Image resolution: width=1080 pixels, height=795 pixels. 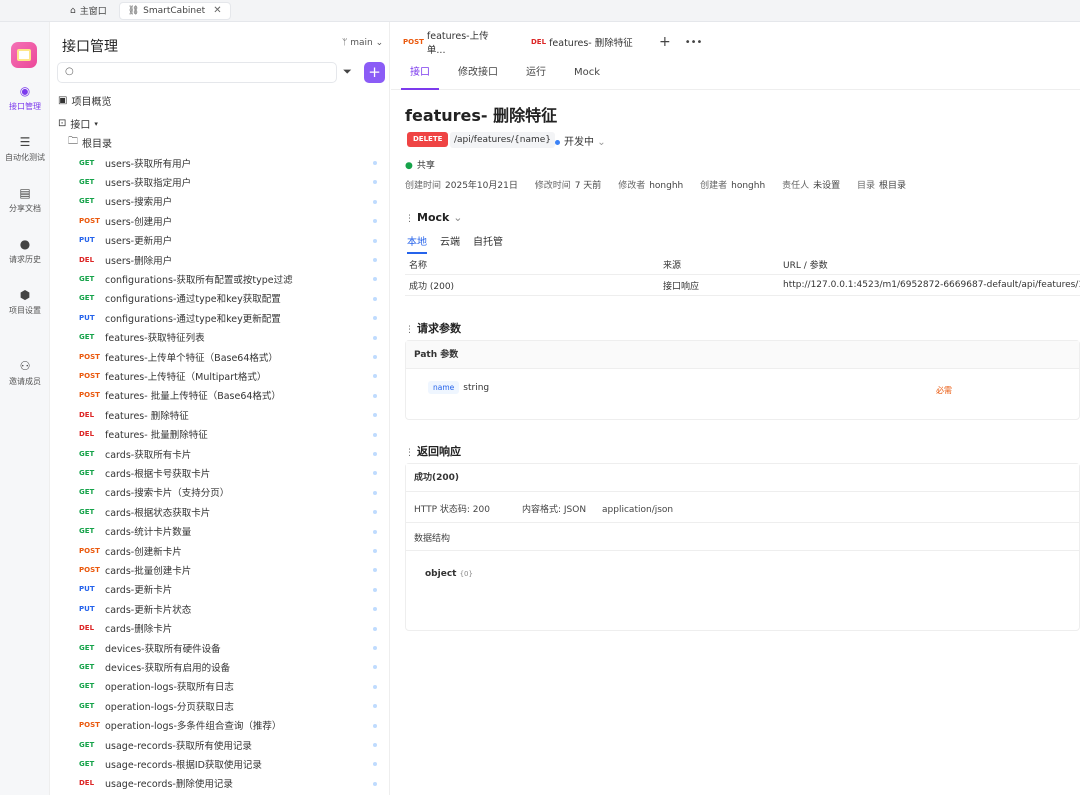 What do you see at coordinates (488, 243) in the screenshot?
I see `mock-tab-selfhost: 自托管` at bounding box center [488, 243].